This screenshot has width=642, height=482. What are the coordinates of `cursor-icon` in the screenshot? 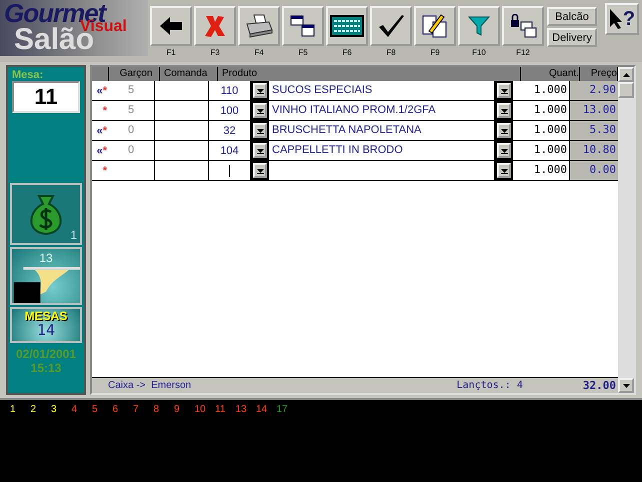 It's located at (615, 19).